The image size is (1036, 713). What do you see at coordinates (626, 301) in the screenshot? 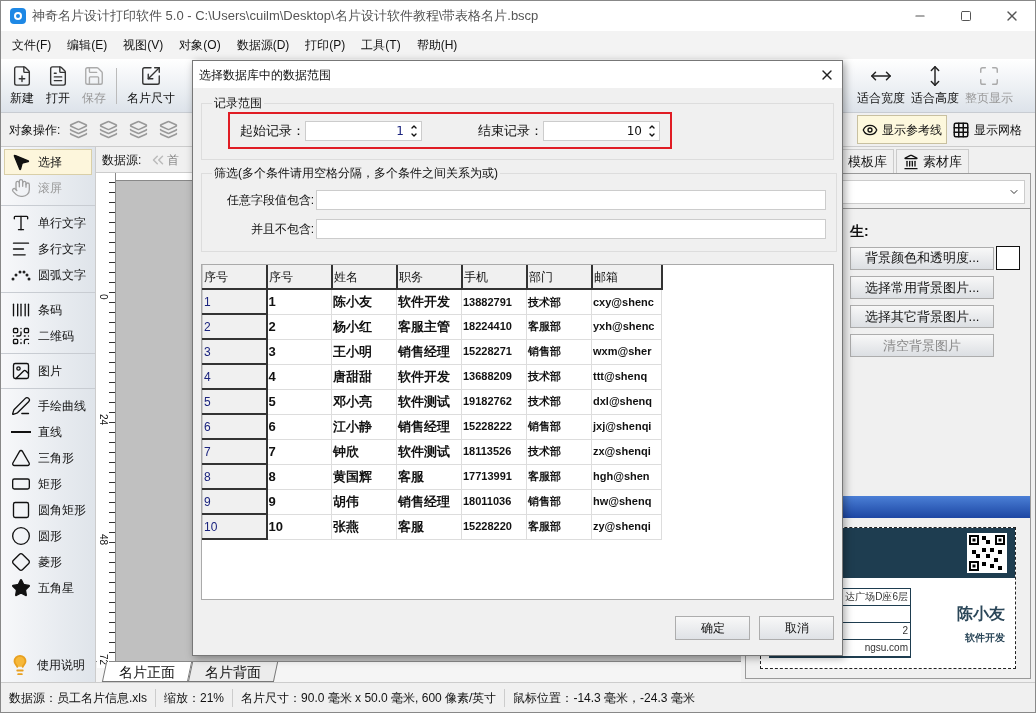
I see `table-cell: cxy@shenc` at bounding box center [626, 301].